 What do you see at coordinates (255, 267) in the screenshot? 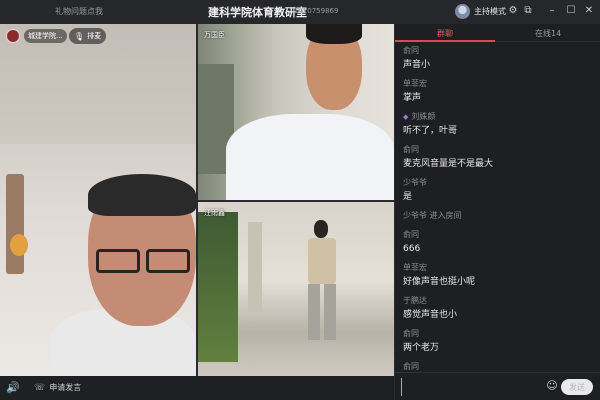
I see `doorframe-decor` at bounding box center [255, 267].